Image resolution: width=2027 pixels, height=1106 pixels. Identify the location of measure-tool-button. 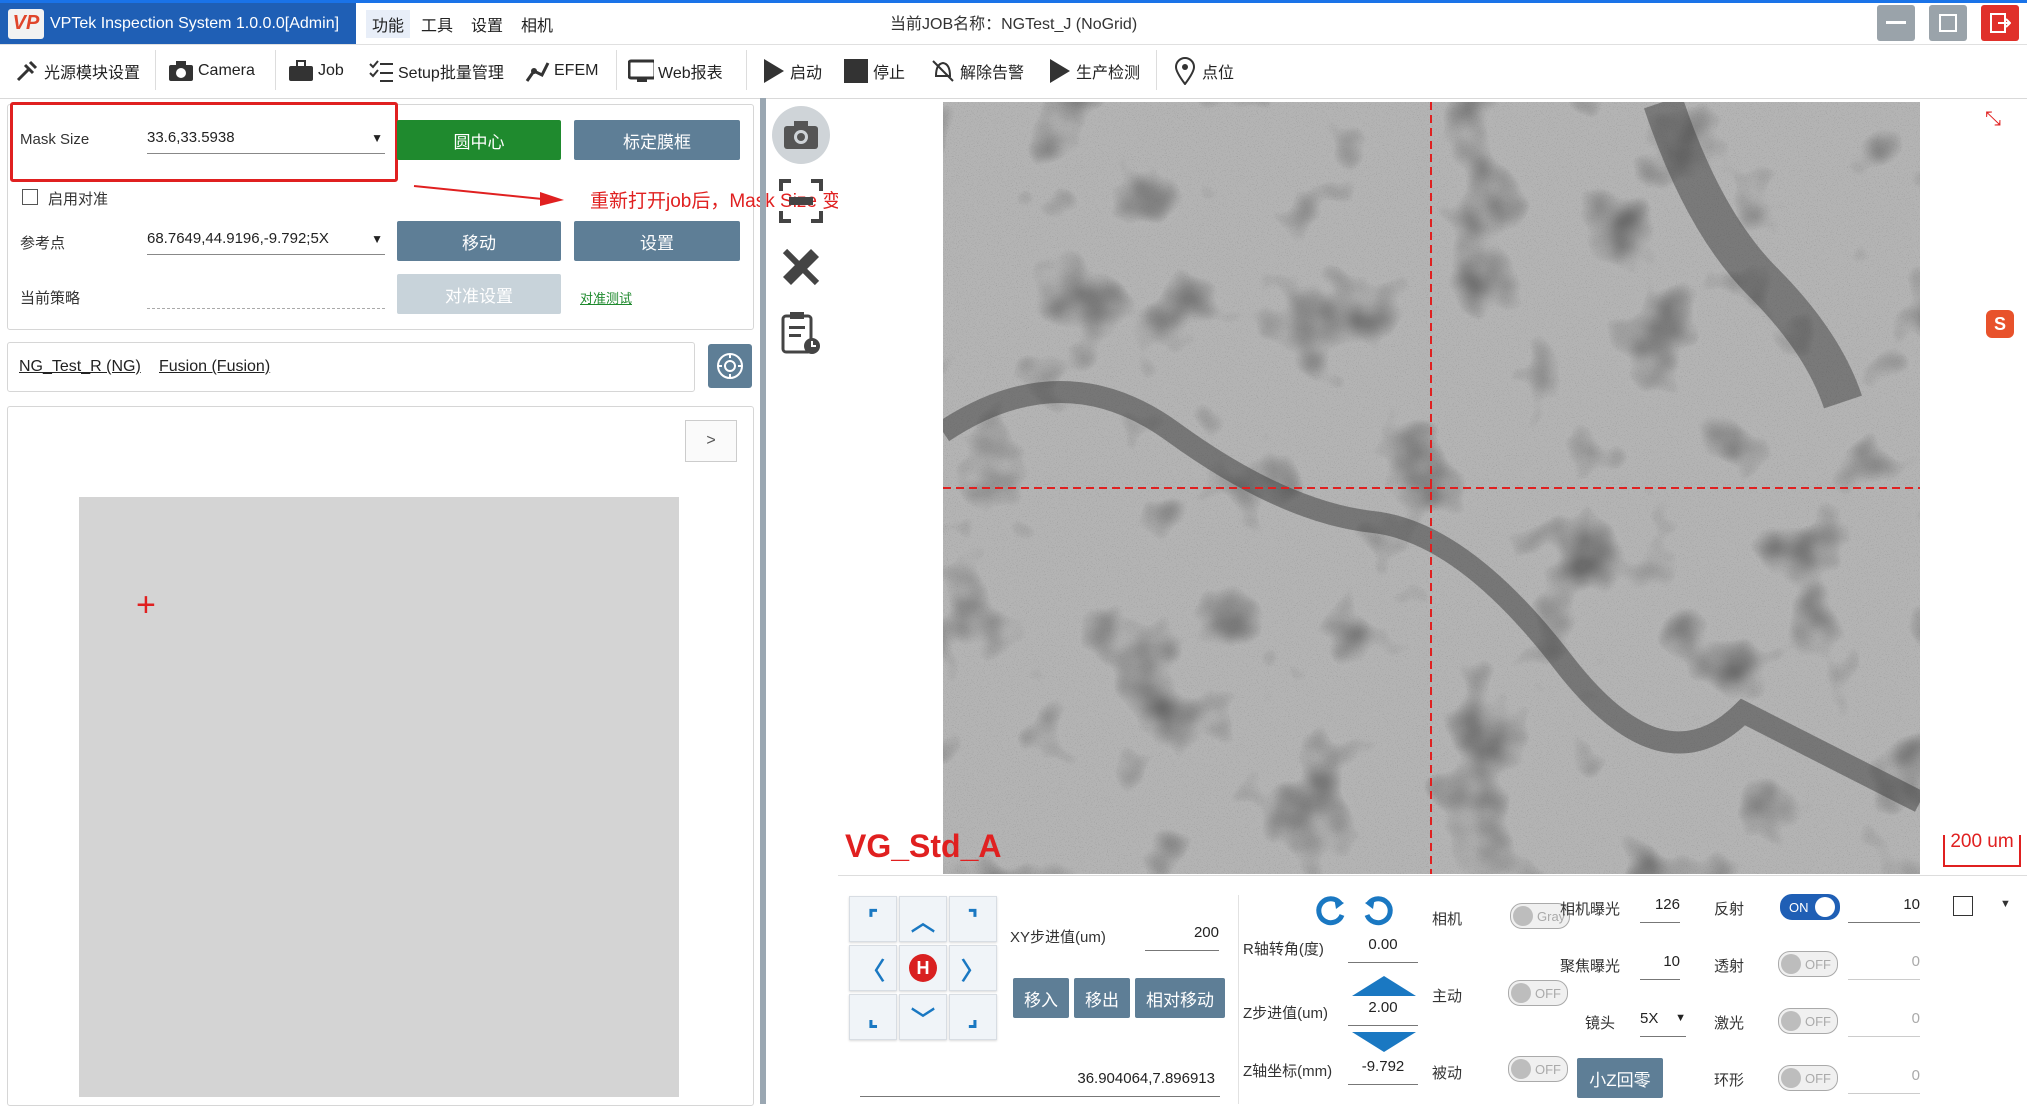
(801, 267).